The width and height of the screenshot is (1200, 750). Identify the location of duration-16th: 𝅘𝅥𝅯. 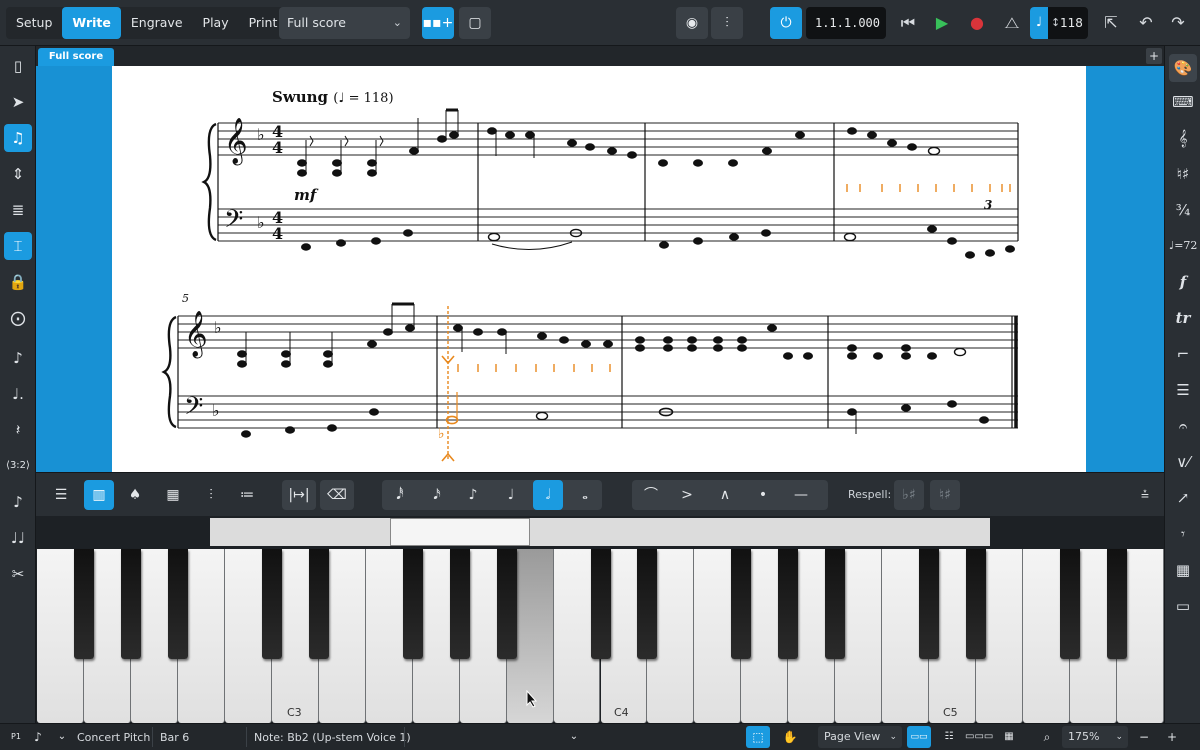
(437, 495).